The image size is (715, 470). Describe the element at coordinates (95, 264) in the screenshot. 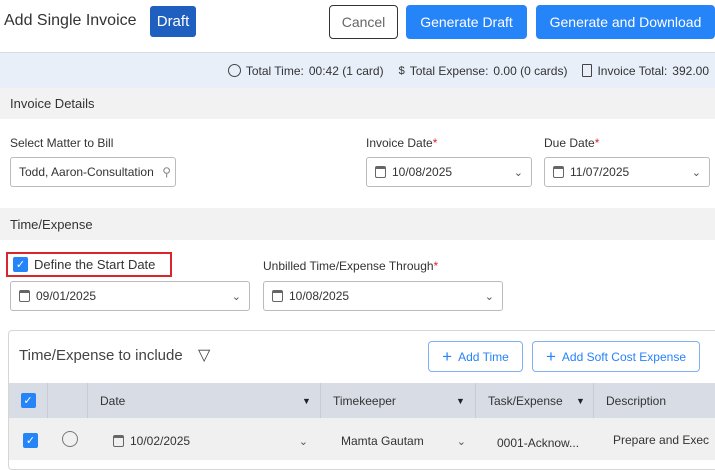

I see `define-start-date-label: Define the Start Date` at that location.